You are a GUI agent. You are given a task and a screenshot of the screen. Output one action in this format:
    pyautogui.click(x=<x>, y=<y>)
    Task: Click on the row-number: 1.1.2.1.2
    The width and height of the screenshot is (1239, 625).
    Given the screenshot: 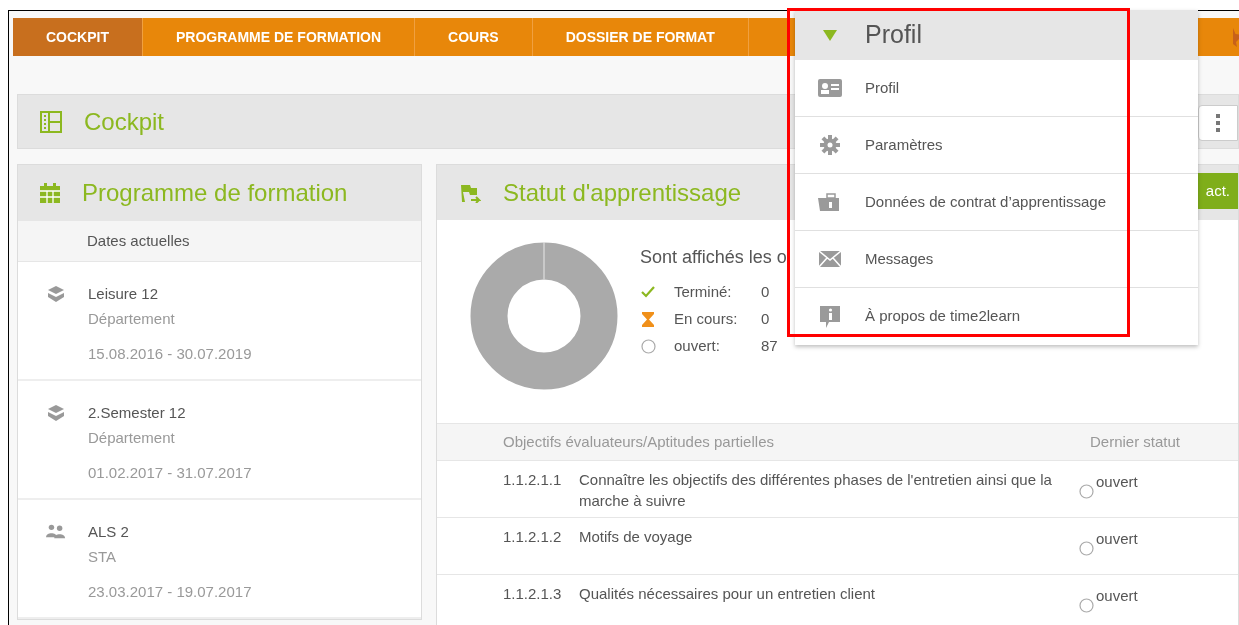 What is the action you would take?
    pyautogui.click(x=533, y=537)
    